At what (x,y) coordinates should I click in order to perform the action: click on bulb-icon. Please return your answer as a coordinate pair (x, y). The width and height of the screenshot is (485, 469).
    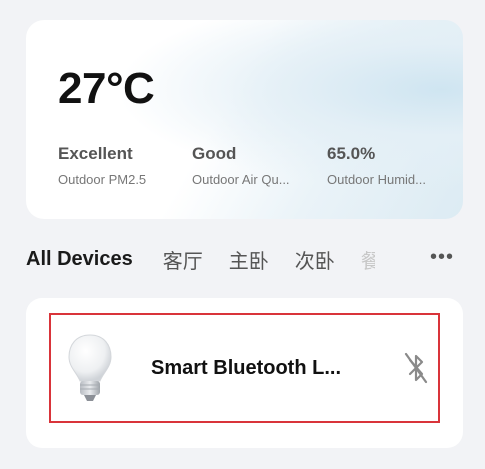
    Looking at the image, I should click on (90, 367).